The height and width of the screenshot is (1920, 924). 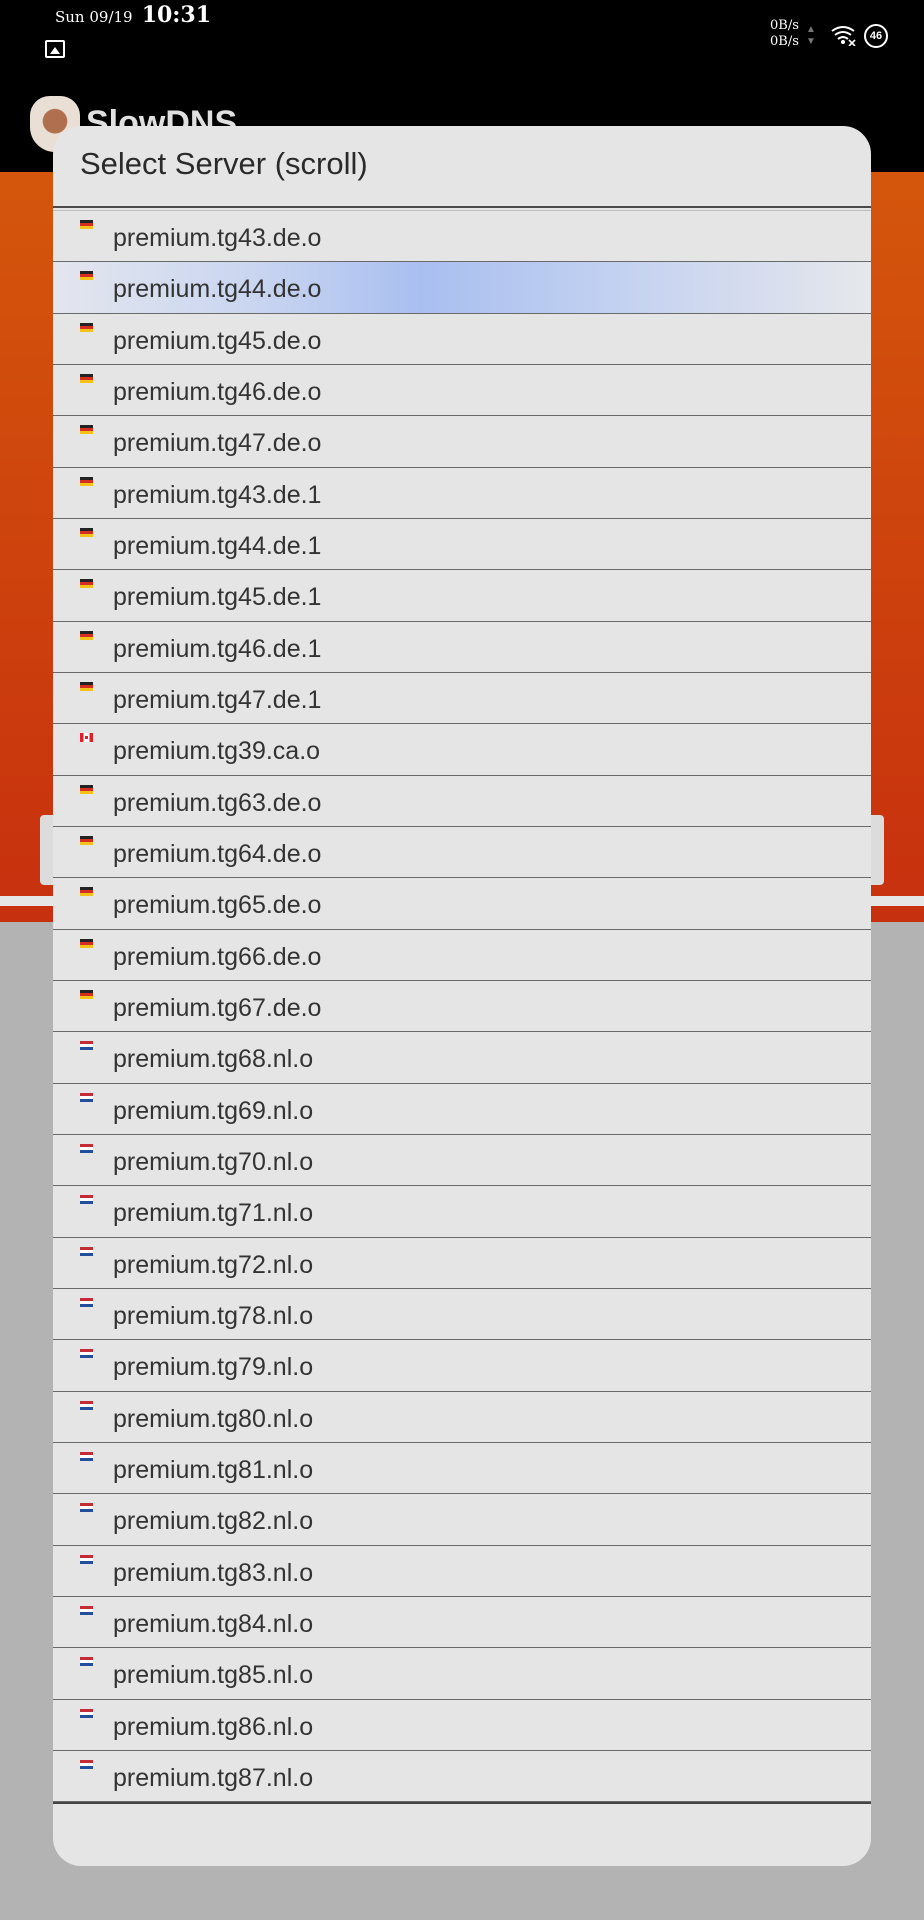 I want to click on server-item: premium.tg86.nl.o, so click(x=462, y=1725).